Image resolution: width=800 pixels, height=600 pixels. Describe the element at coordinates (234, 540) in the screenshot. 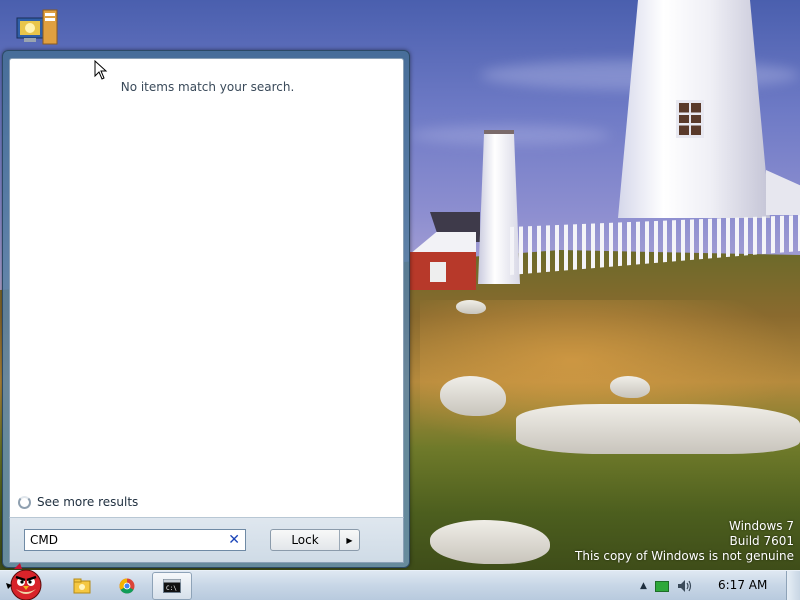

I see `clear-search-icon: ✕` at that location.